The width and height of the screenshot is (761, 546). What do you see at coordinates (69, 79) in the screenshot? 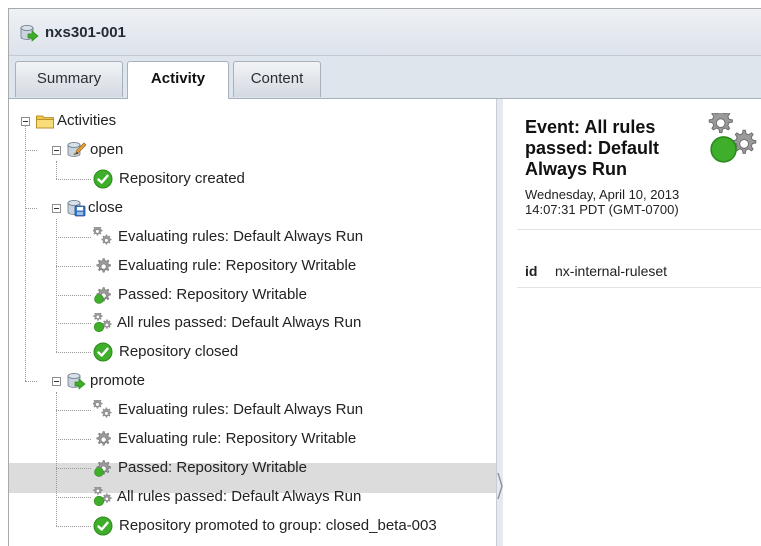
I see `tab-summary: Summary` at bounding box center [69, 79].